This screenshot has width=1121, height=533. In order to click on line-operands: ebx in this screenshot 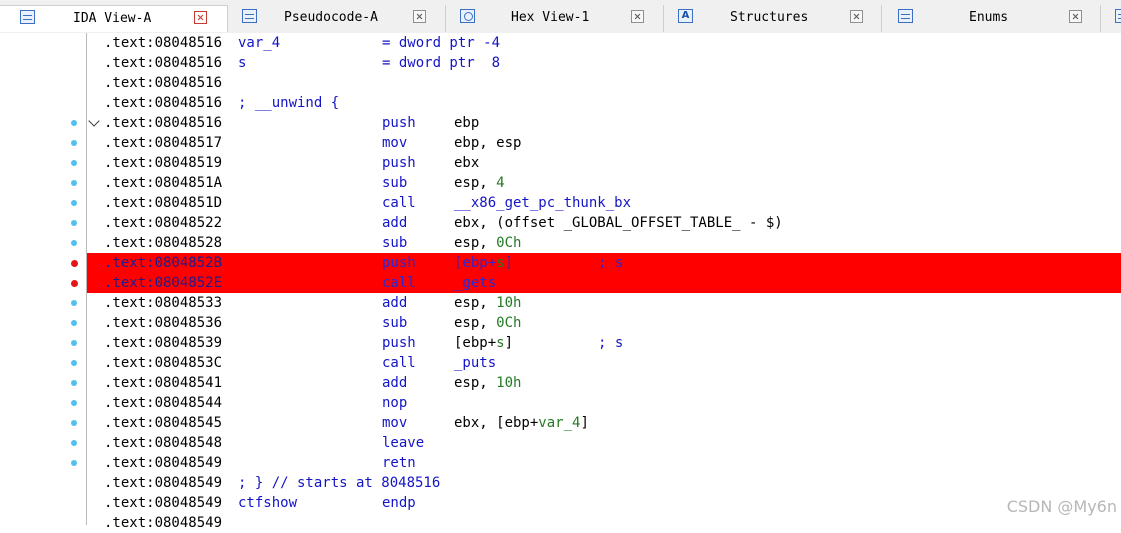, I will do `click(466, 163)`.